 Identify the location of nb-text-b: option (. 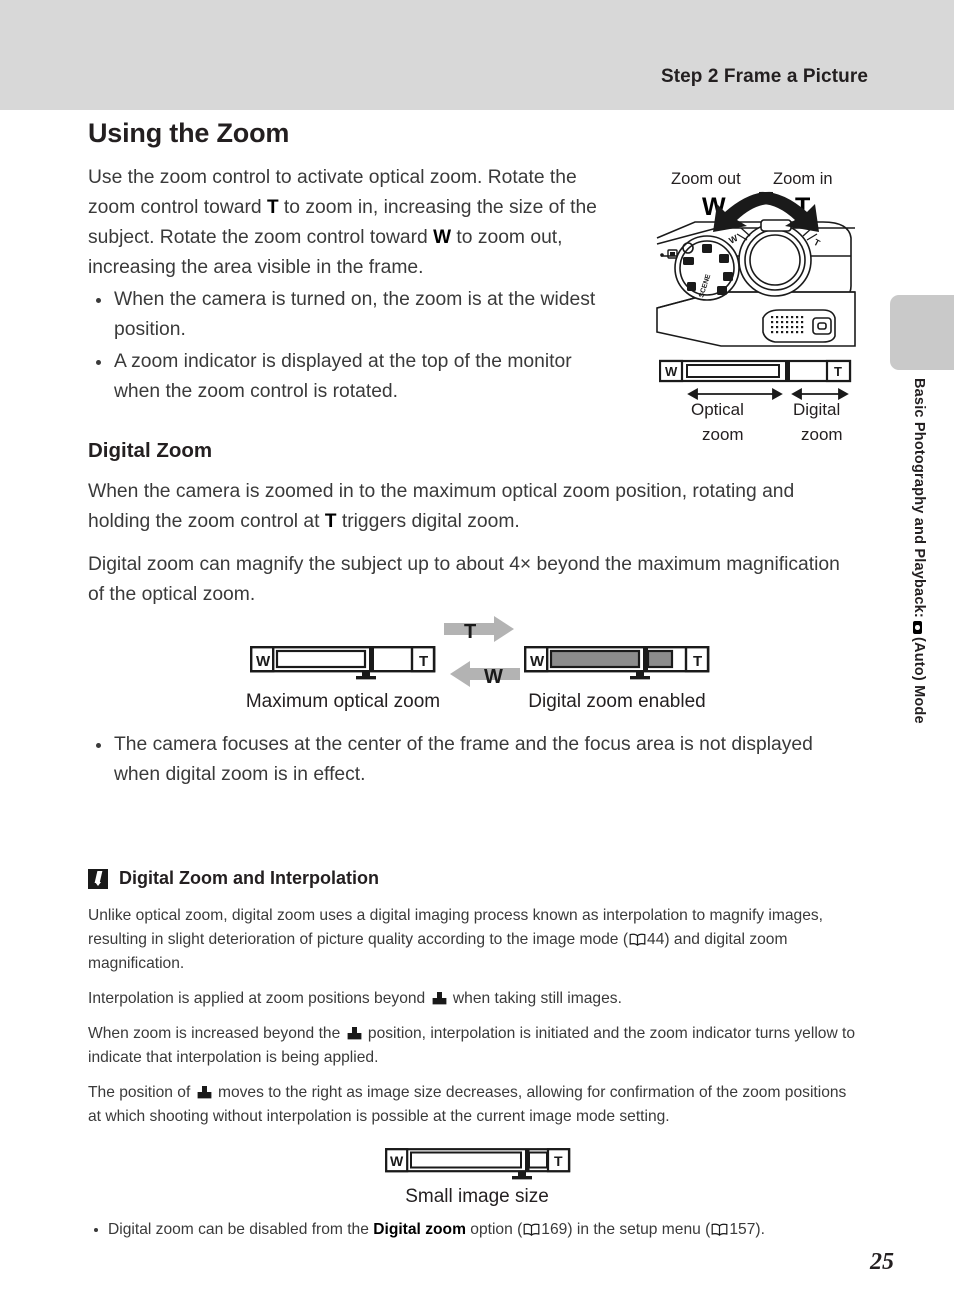
(494, 1229).